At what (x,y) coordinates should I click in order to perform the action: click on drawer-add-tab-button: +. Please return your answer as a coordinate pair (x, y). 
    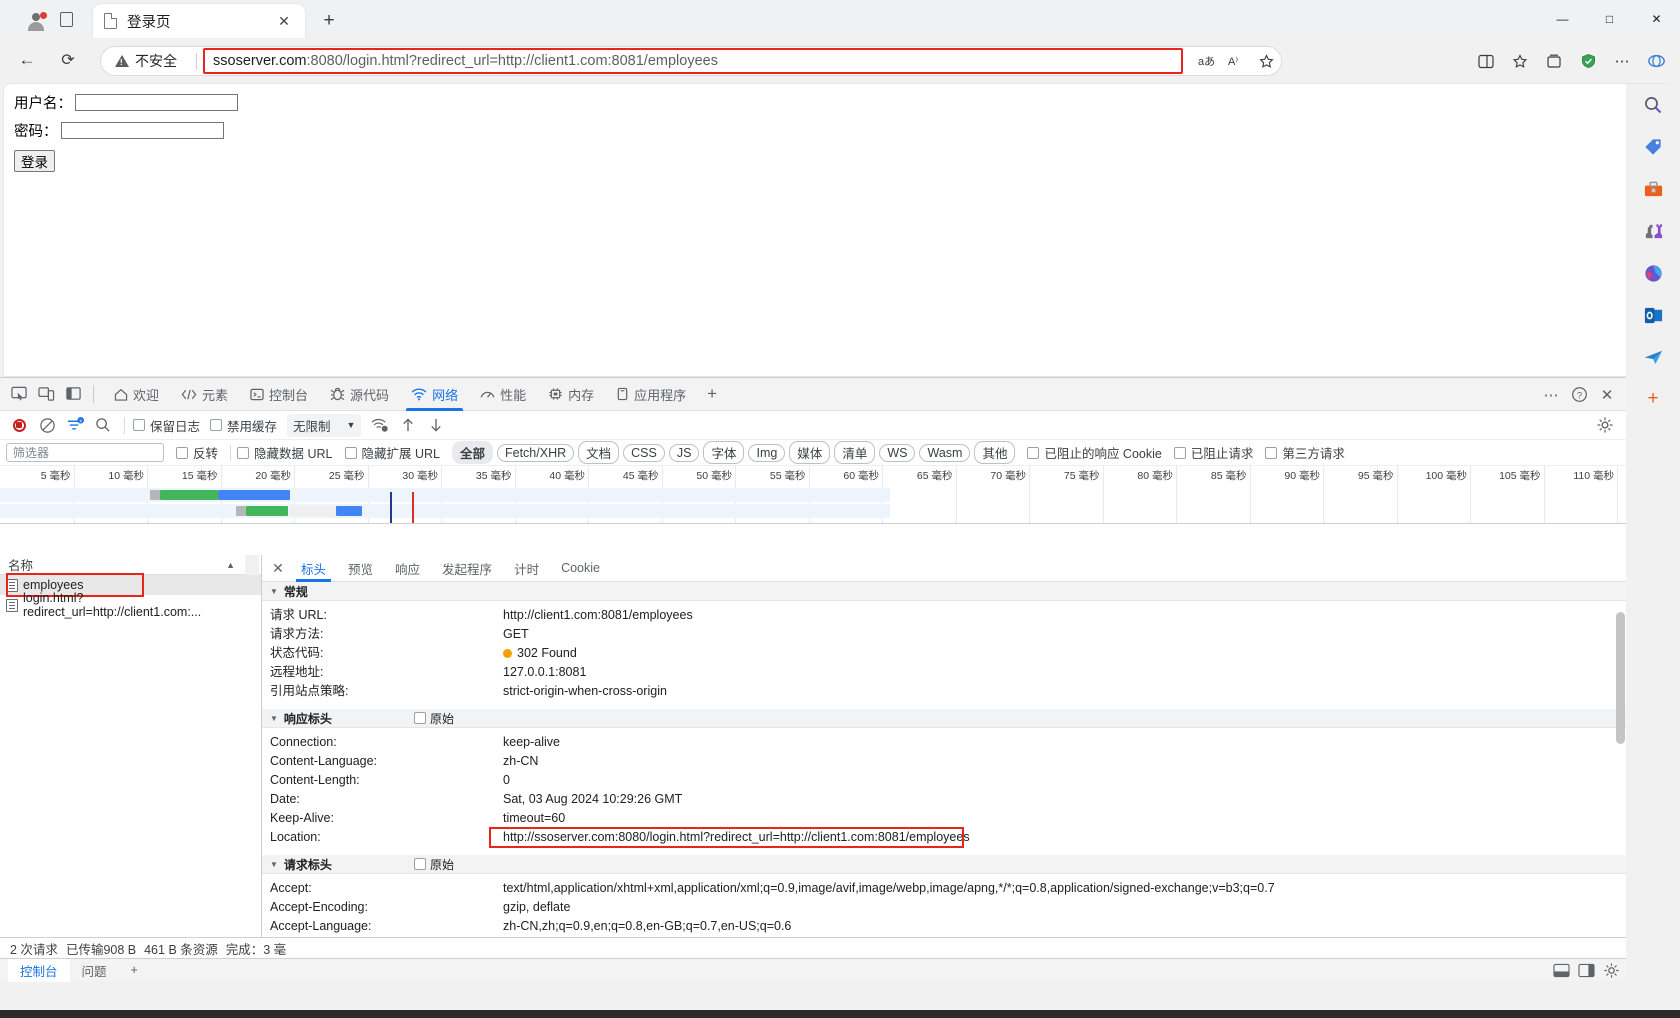
    Looking at the image, I should click on (134, 970).